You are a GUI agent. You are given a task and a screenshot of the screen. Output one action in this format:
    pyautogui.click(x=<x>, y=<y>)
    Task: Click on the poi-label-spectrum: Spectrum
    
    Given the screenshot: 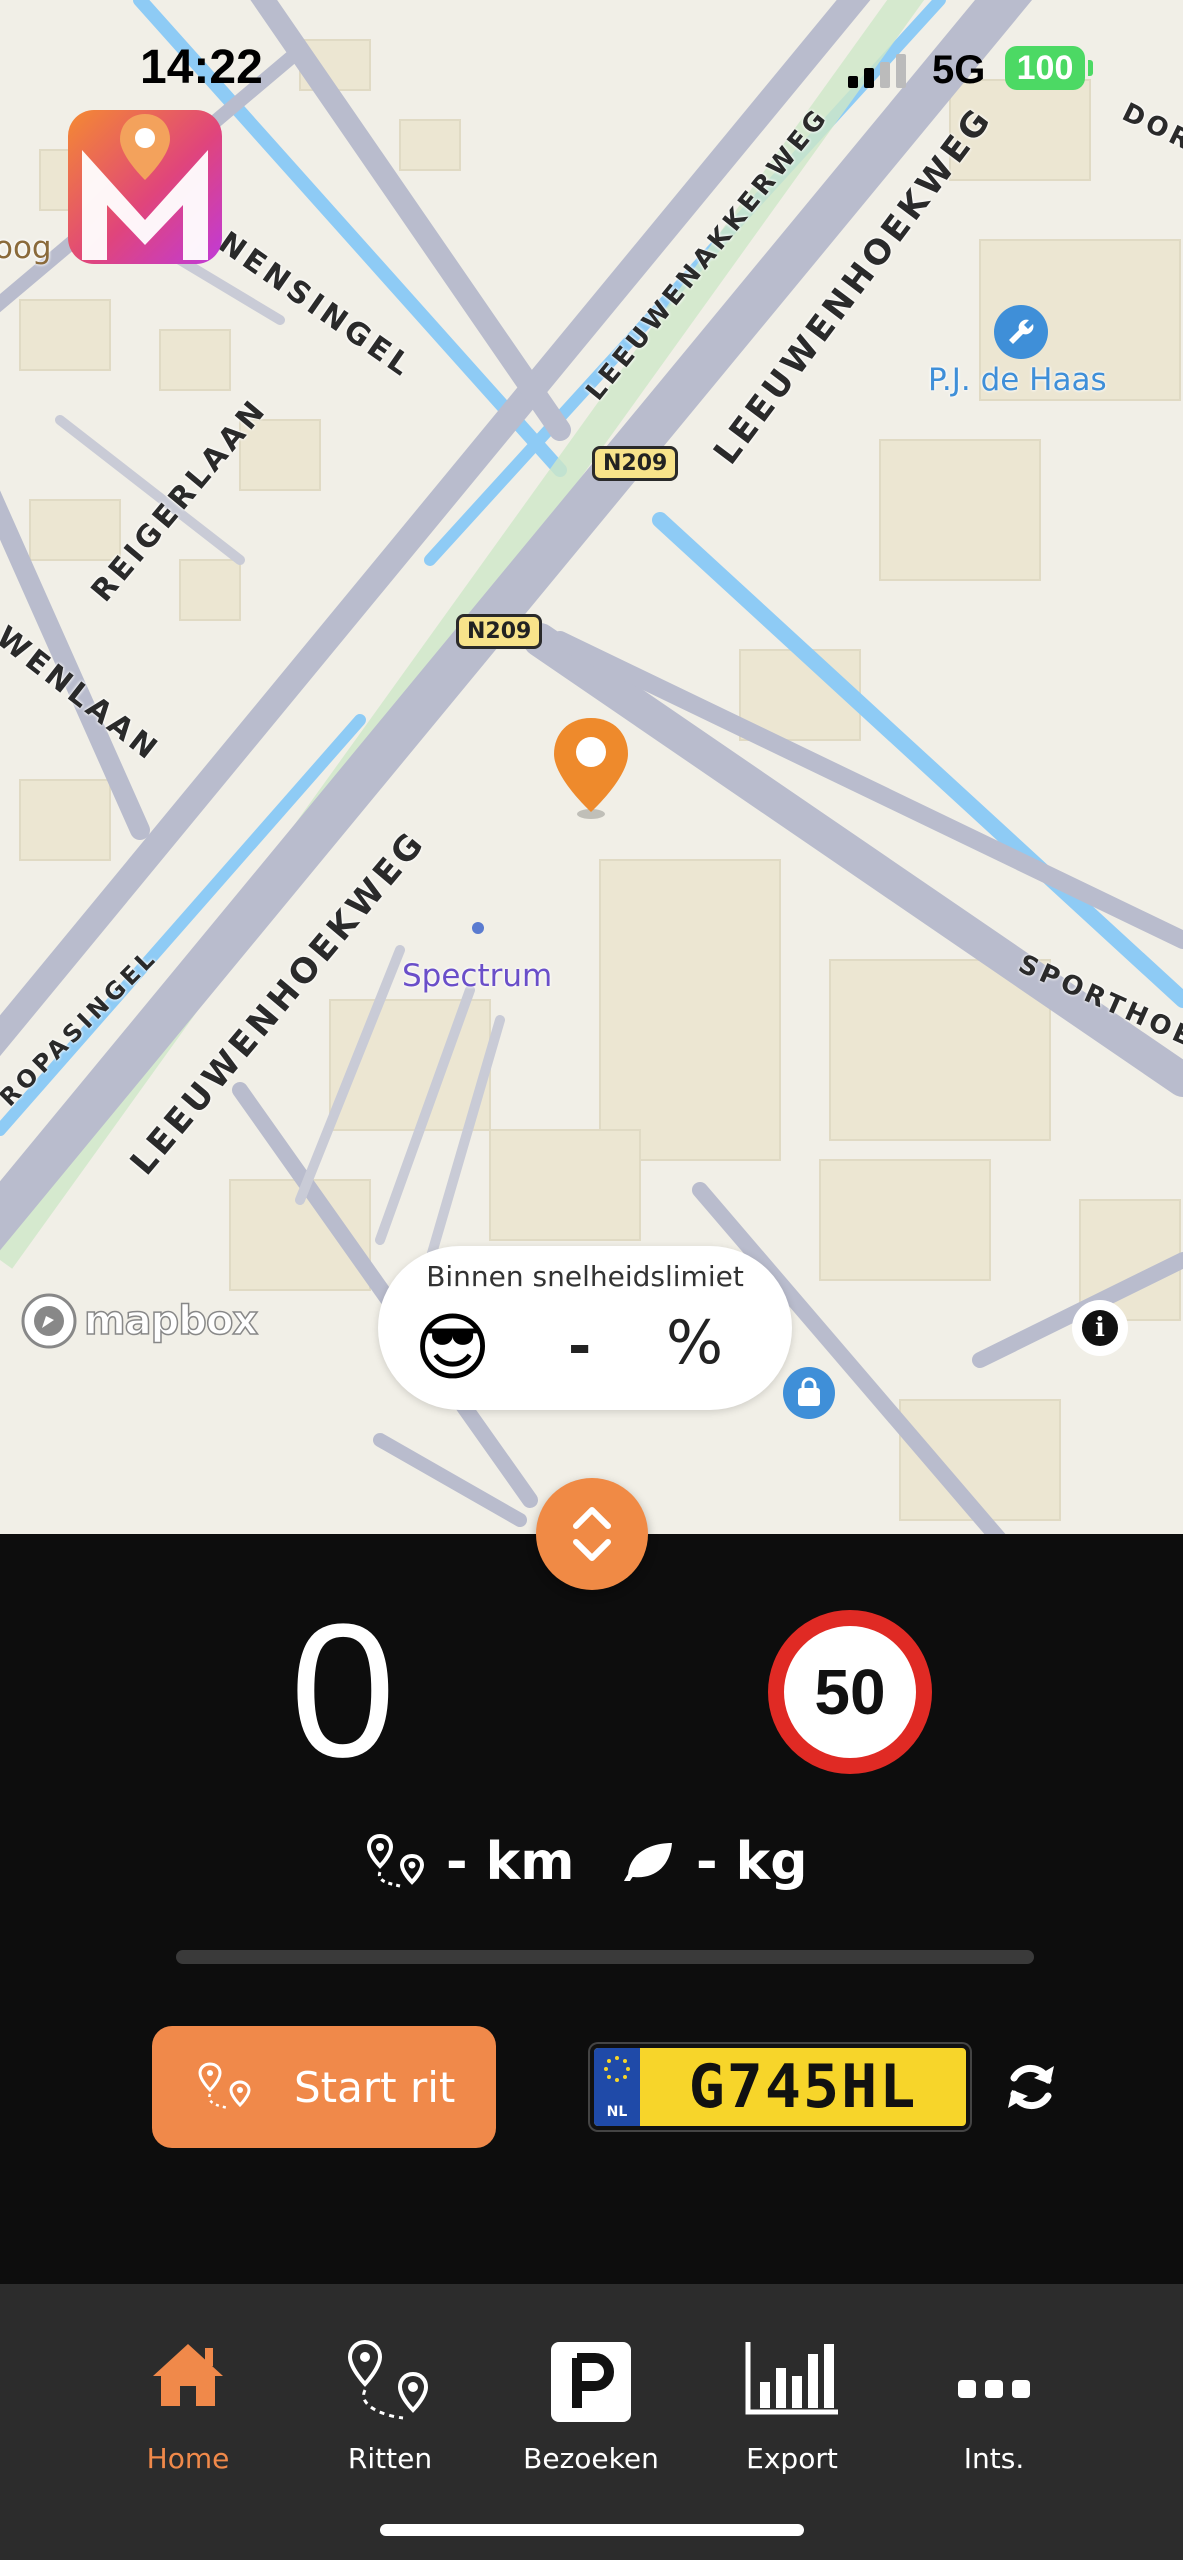 What is the action you would take?
    pyautogui.click(x=477, y=976)
    